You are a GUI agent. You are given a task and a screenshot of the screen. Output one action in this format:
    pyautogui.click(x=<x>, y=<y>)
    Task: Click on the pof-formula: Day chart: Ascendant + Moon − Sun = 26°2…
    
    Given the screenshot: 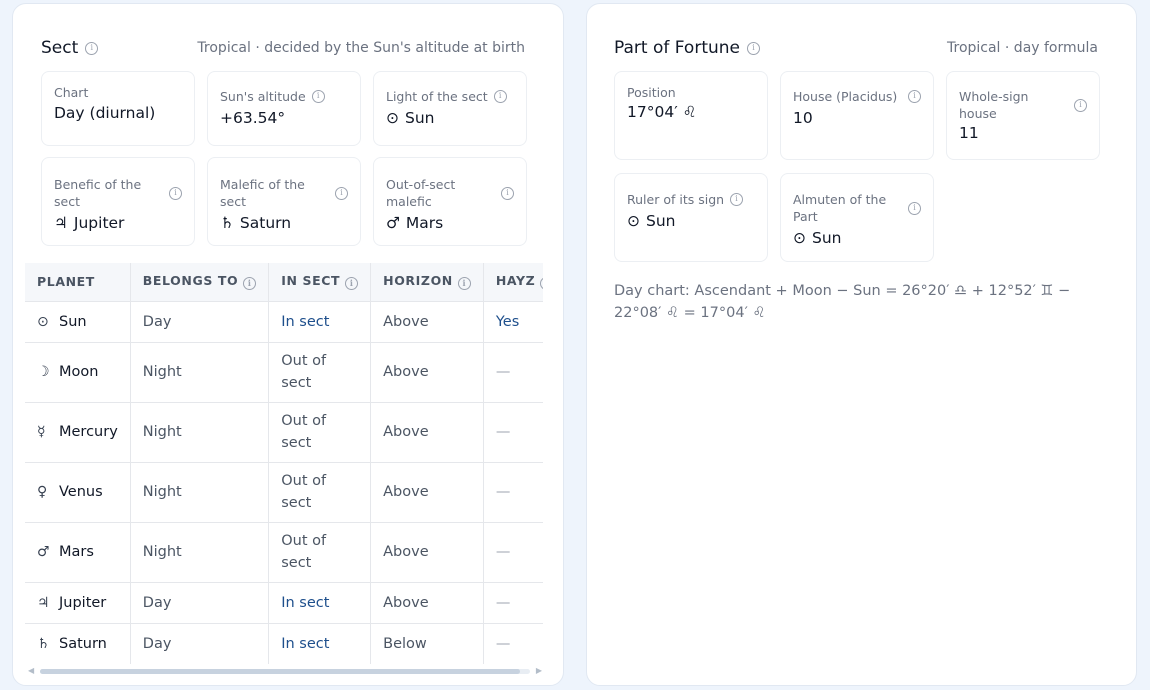 What is the action you would take?
    pyautogui.click(x=842, y=302)
    